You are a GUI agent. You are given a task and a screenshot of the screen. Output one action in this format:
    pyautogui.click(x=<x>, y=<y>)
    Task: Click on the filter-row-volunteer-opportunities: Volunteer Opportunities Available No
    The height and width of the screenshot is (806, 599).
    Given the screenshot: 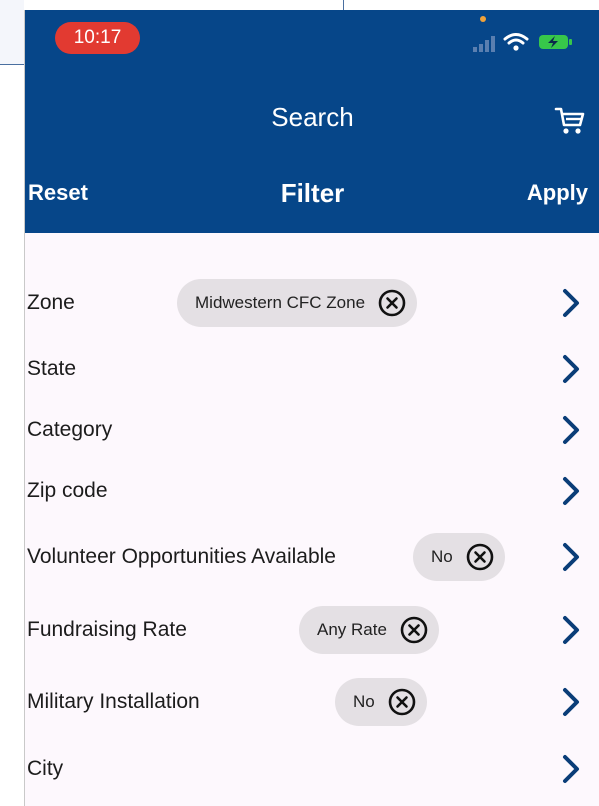 What is the action you would take?
    pyautogui.click(x=312, y=557)
    